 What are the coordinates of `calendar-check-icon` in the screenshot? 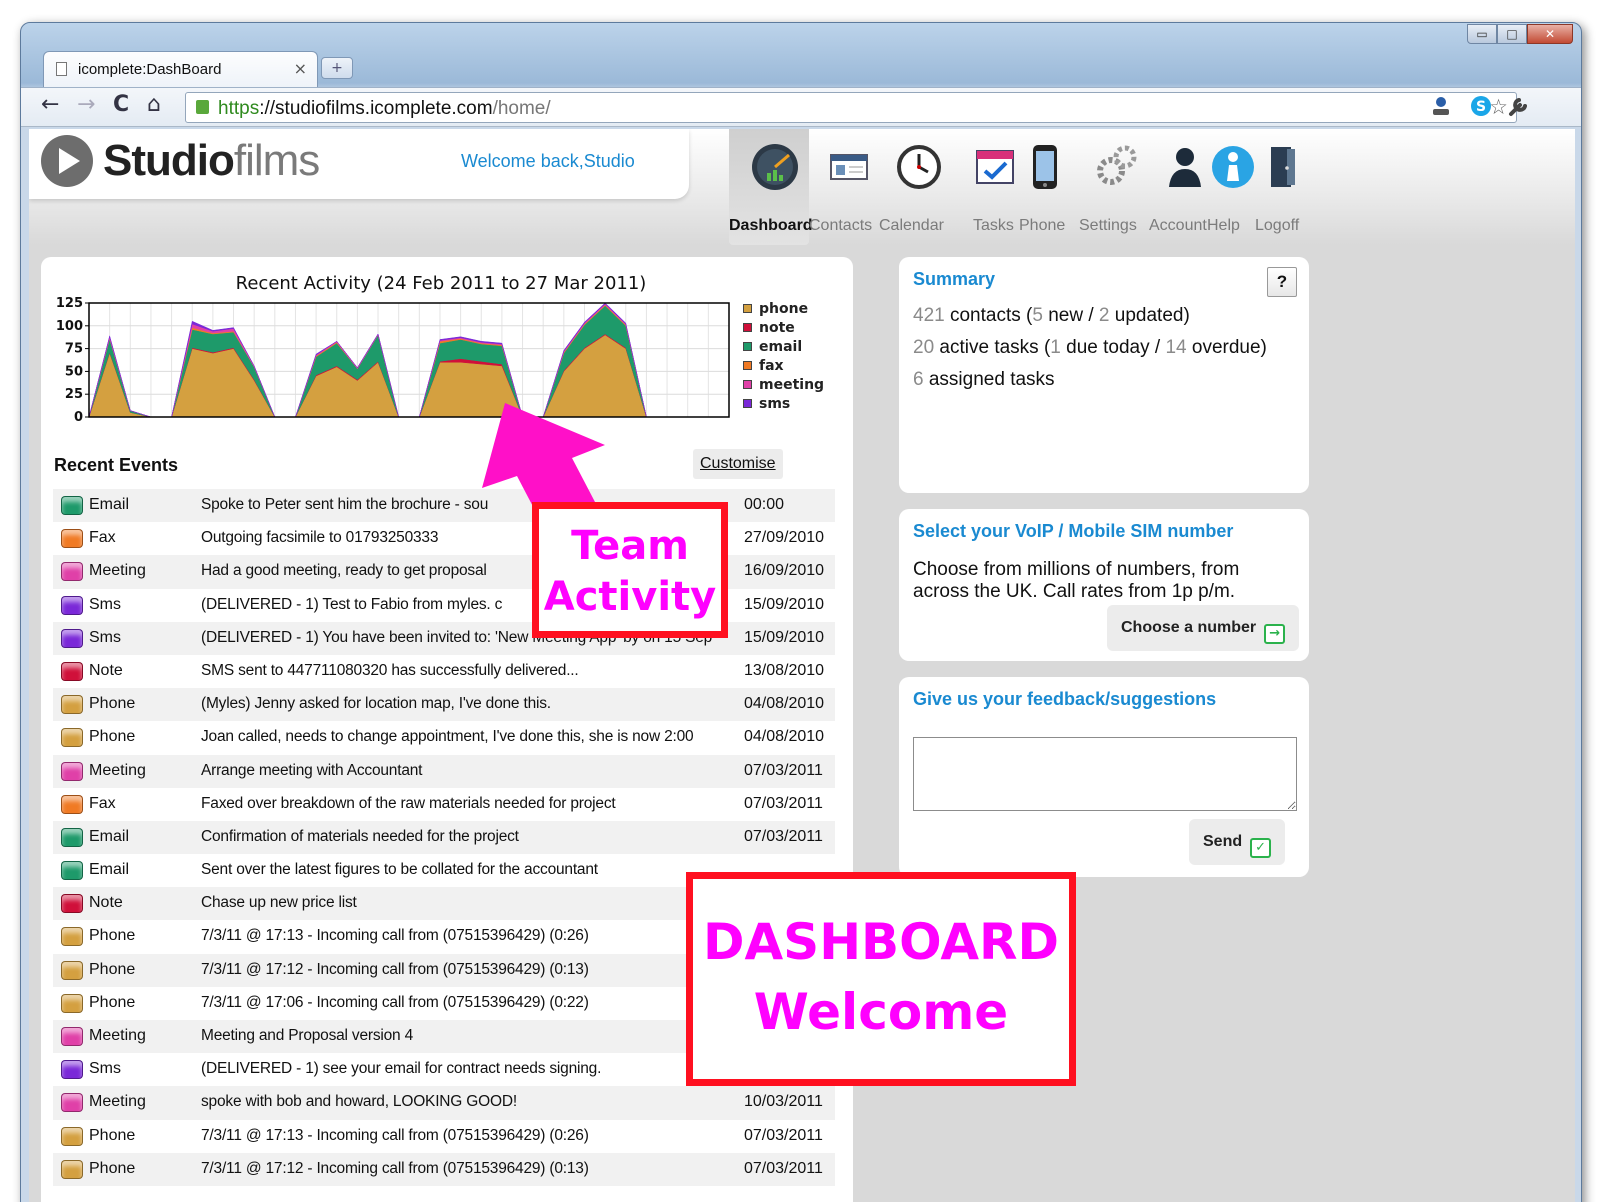 It's located at (995, 167).